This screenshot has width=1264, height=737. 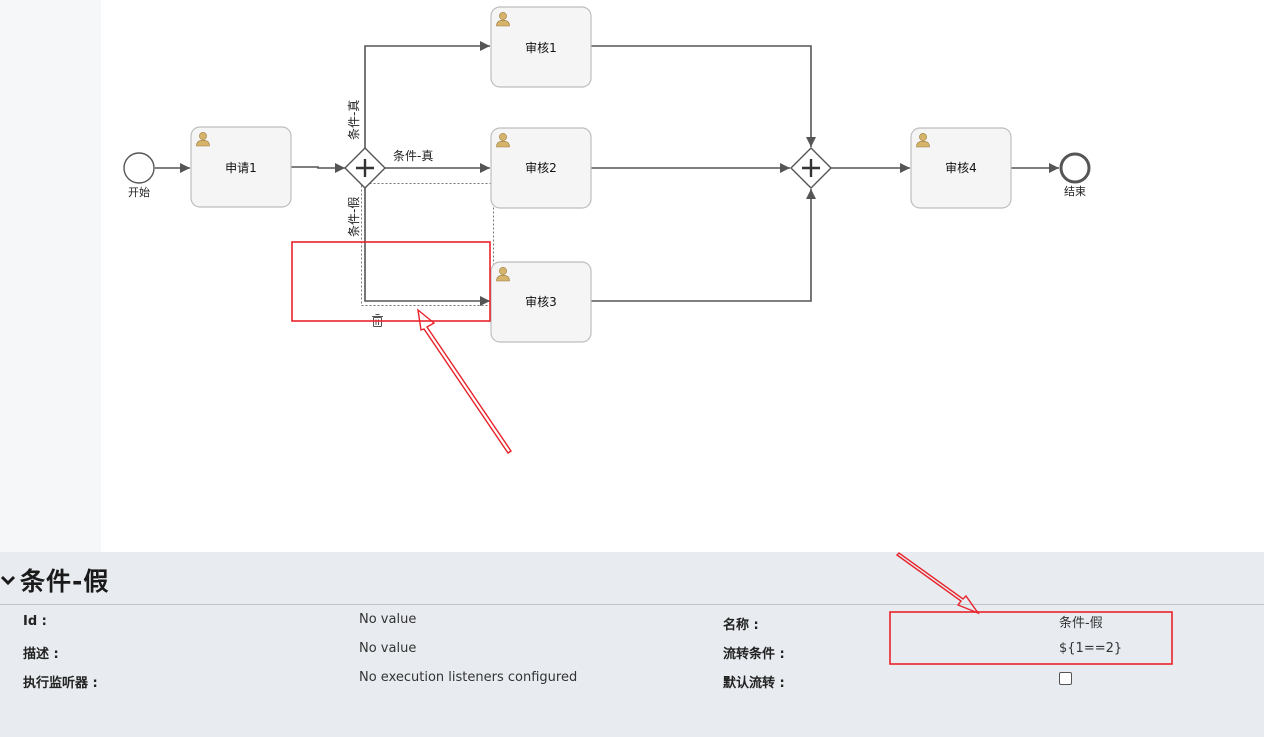 What do you see at coordinates (387, 619) in the screenshot?
I see `id-value: No value` at bounding box center [387, 619].